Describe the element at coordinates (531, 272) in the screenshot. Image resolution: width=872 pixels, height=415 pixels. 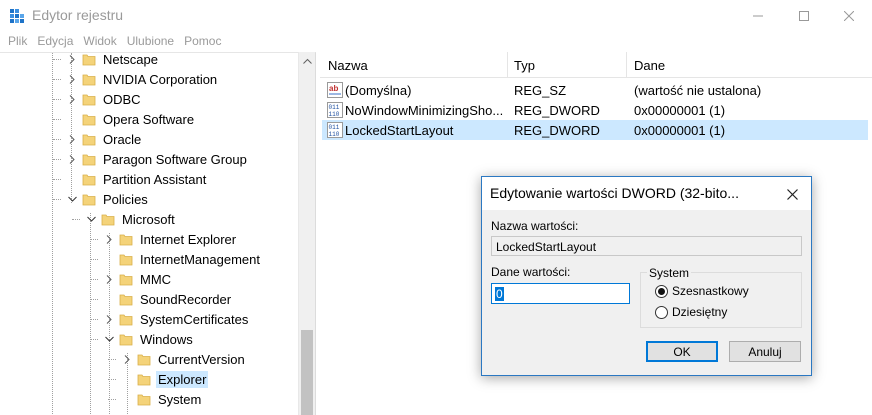
I see `value-data-label: Dane wartości:` at that location.